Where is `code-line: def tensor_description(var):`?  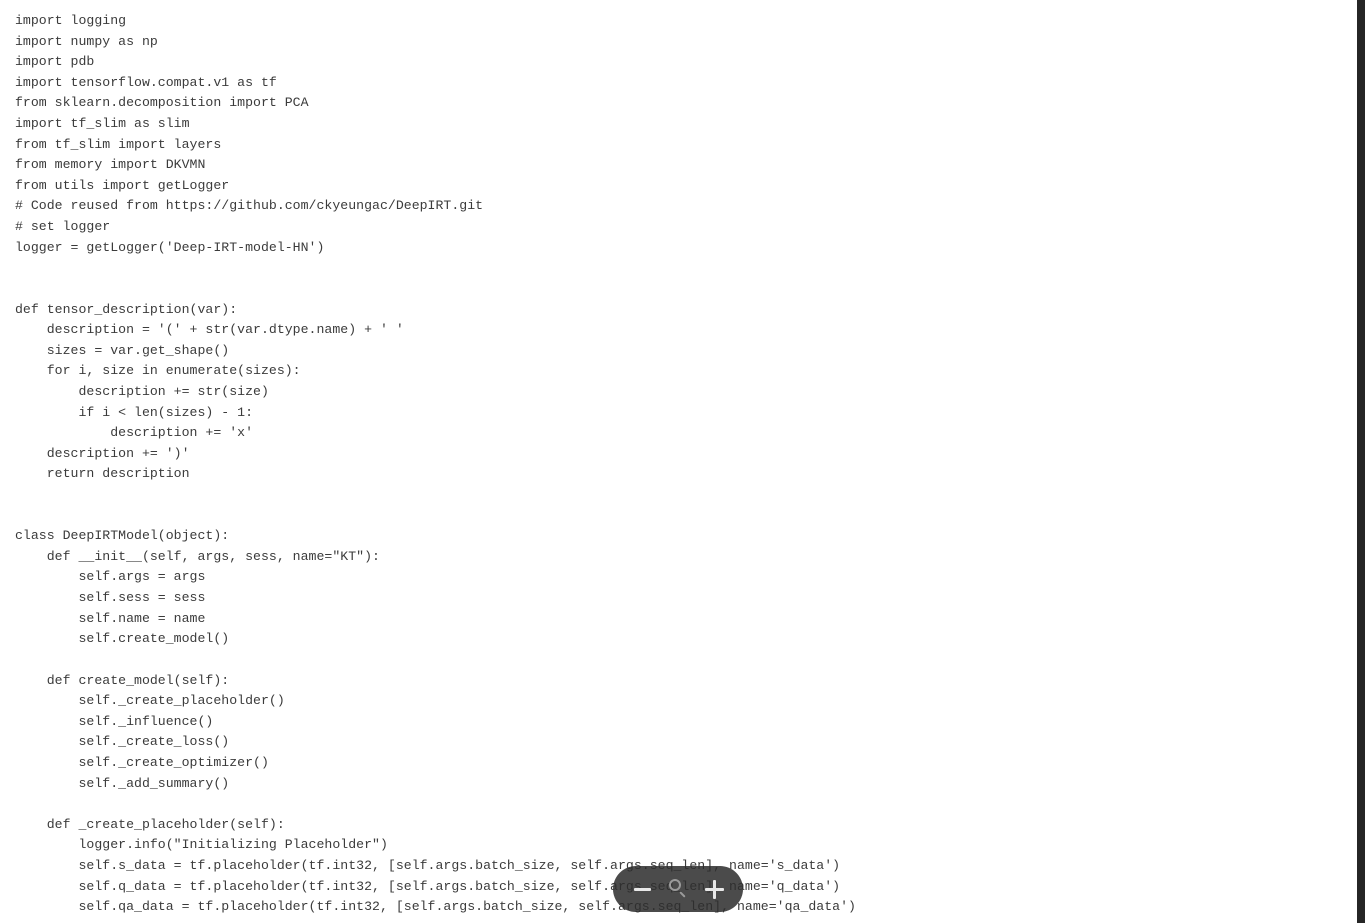
code-line: def tensor_description(var): is located at coordinates (126, 309).